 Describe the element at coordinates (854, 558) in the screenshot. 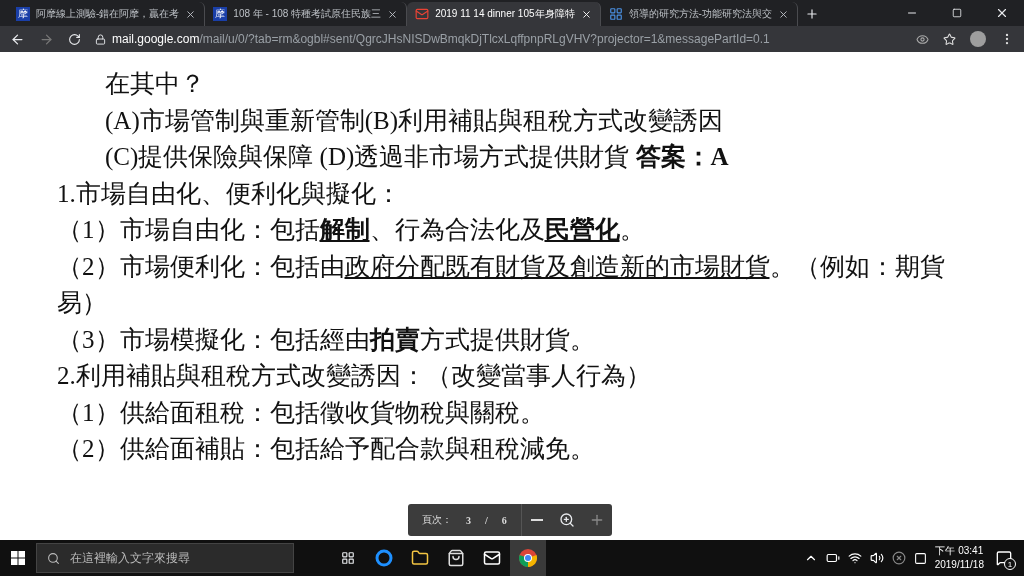

I see `wifi-icon` at that location.